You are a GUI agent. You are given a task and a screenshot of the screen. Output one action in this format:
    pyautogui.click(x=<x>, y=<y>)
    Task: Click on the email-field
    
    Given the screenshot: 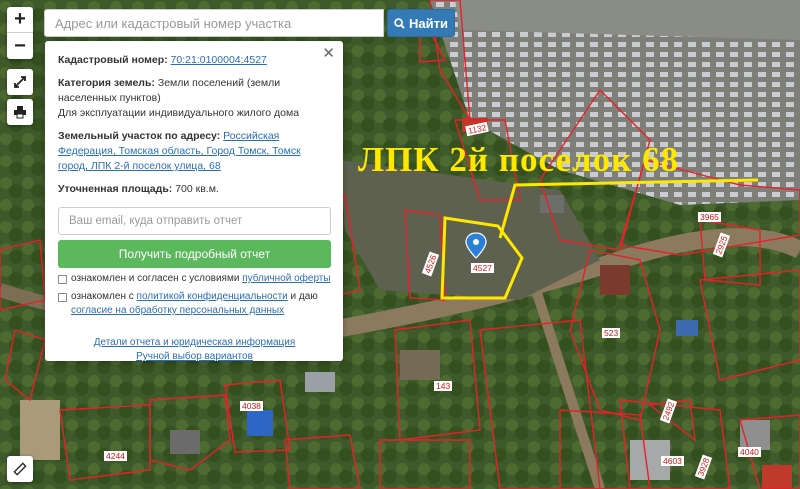 What is the action you would take?
    pyautogui.click(x=194, y=221)
    